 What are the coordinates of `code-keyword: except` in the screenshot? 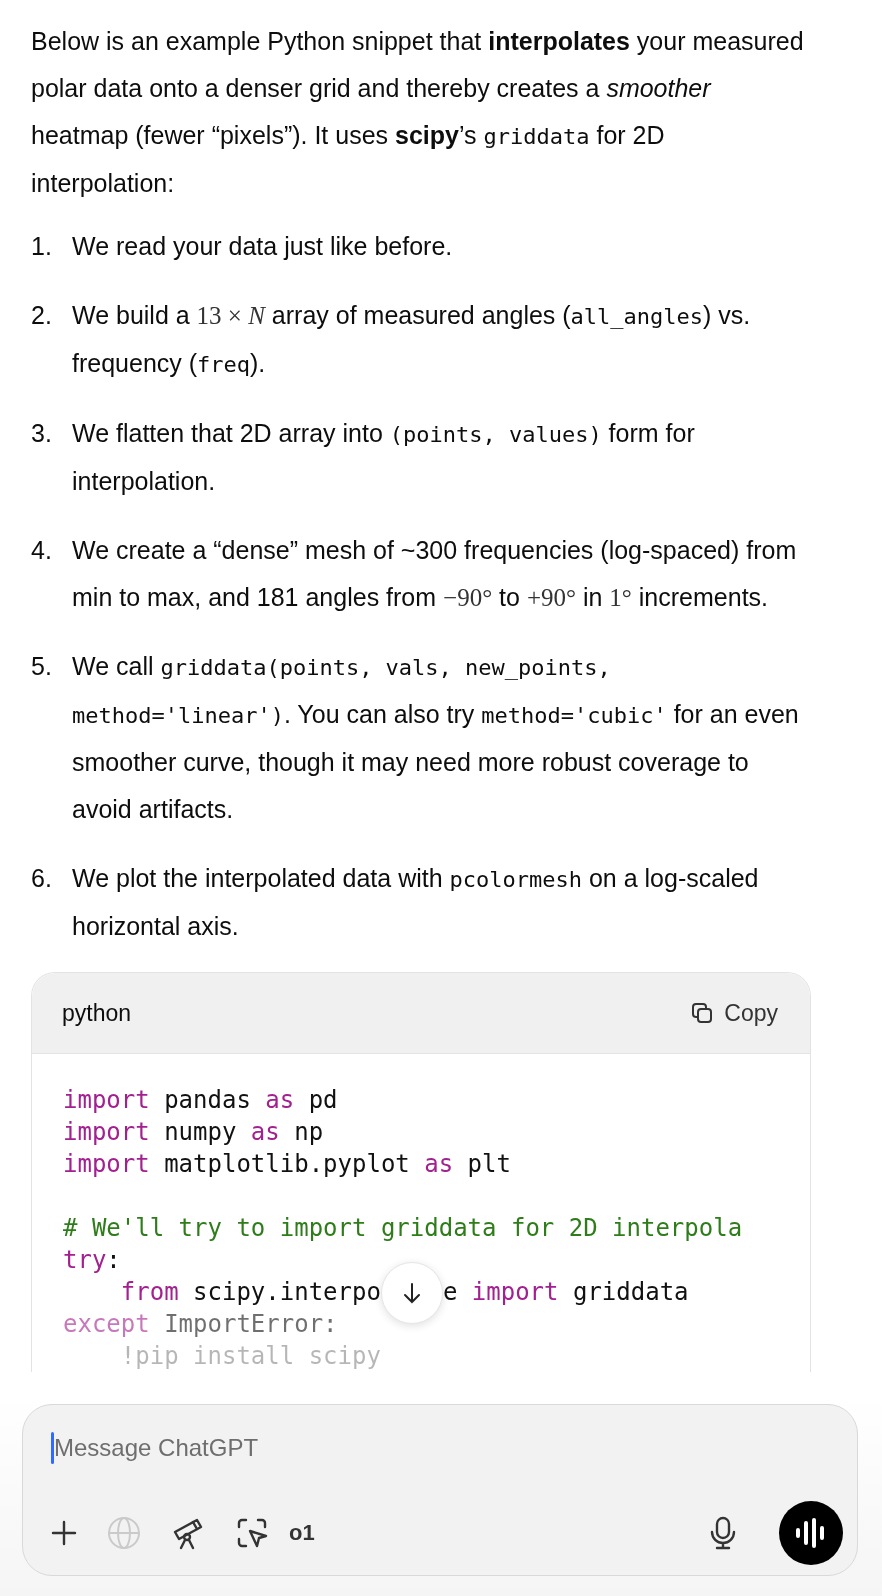 It's located at (106, 1324).